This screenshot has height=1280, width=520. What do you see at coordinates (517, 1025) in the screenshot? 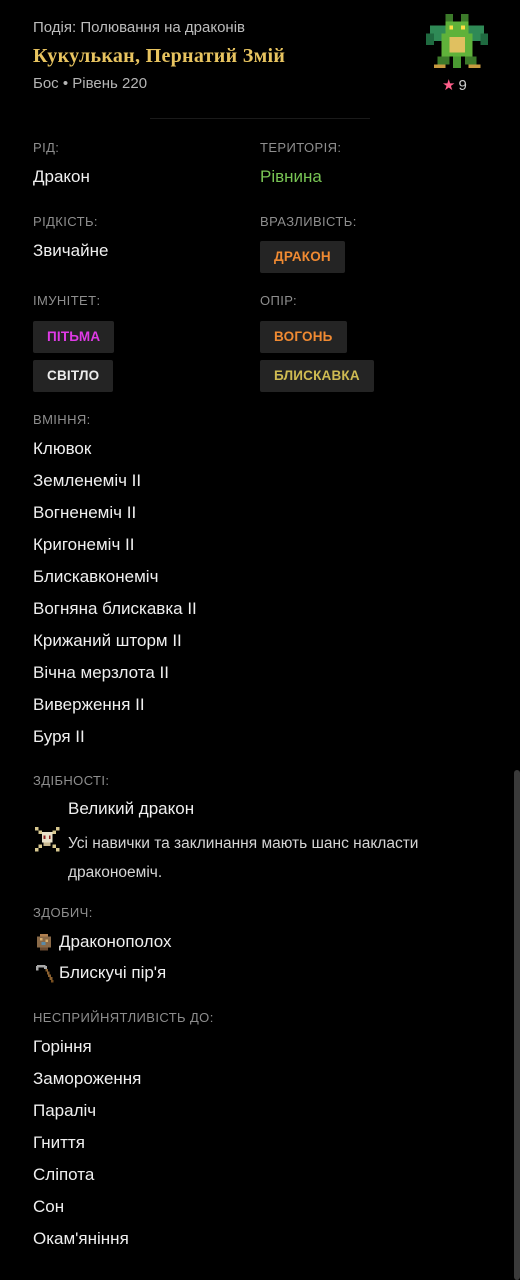
I see `scrollbar` at bounding box center [517, 1025].